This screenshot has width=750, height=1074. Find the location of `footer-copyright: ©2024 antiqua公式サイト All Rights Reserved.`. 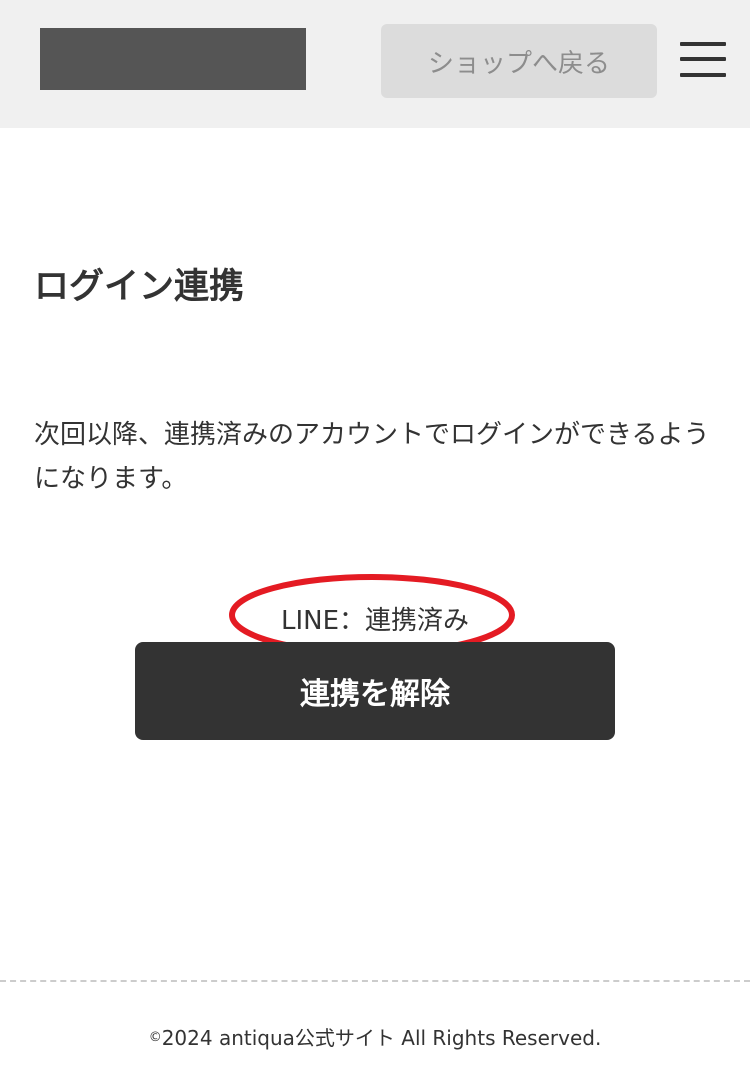

footer-copyright: ©2024 antiqua公式サイト All Rights Reserved. is located at coordinates (375, 1036).